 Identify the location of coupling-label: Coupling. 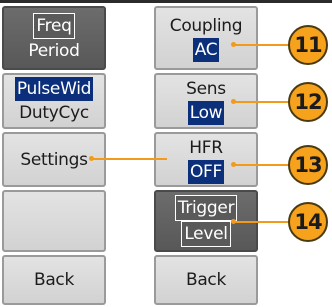
(206, 26).